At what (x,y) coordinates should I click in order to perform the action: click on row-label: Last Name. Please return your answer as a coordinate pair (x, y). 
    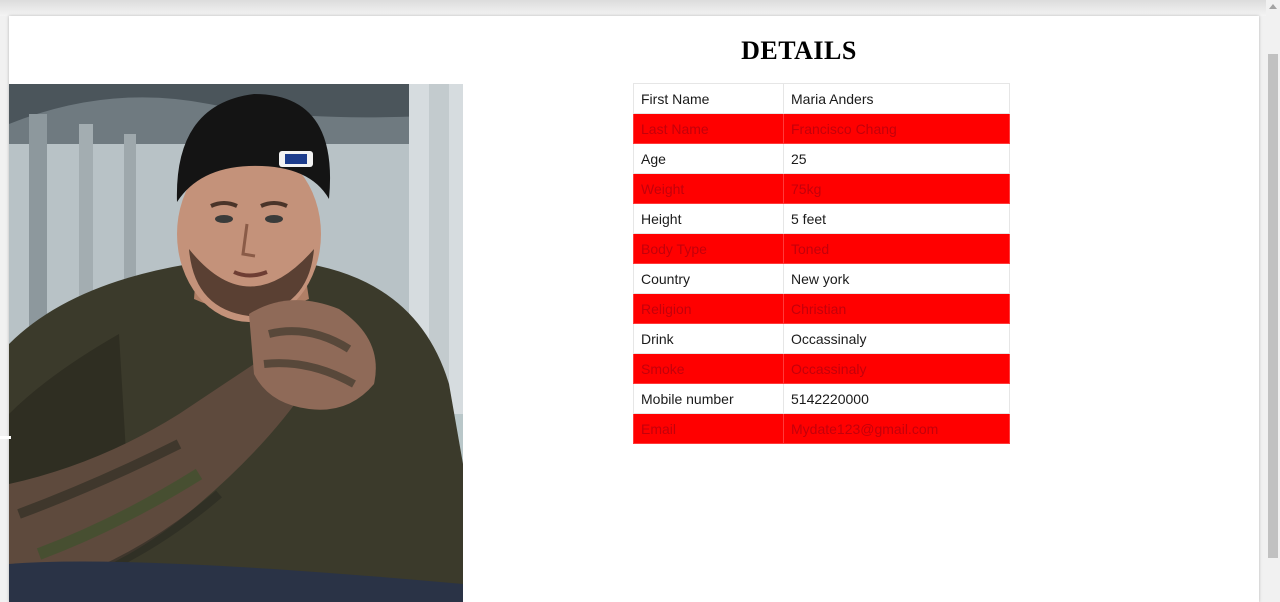
    Looking at the image, I should click on (708, 128).